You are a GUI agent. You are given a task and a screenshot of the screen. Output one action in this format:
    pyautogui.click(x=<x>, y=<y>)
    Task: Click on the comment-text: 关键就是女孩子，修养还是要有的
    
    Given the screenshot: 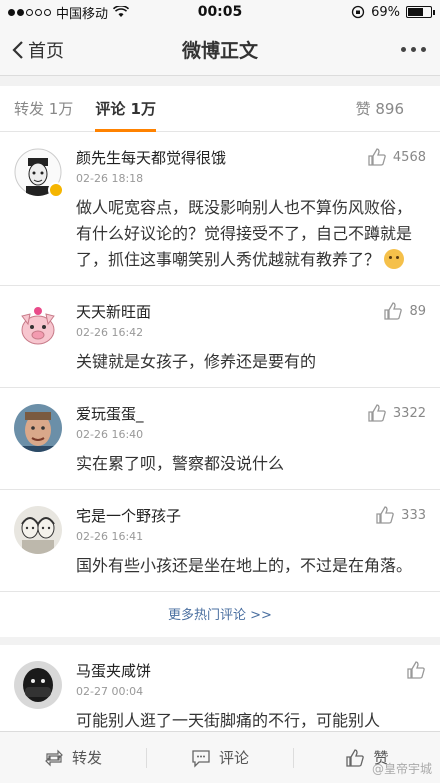 What is the action you would take?
    pyautogui.click(x=196, y=361)
    